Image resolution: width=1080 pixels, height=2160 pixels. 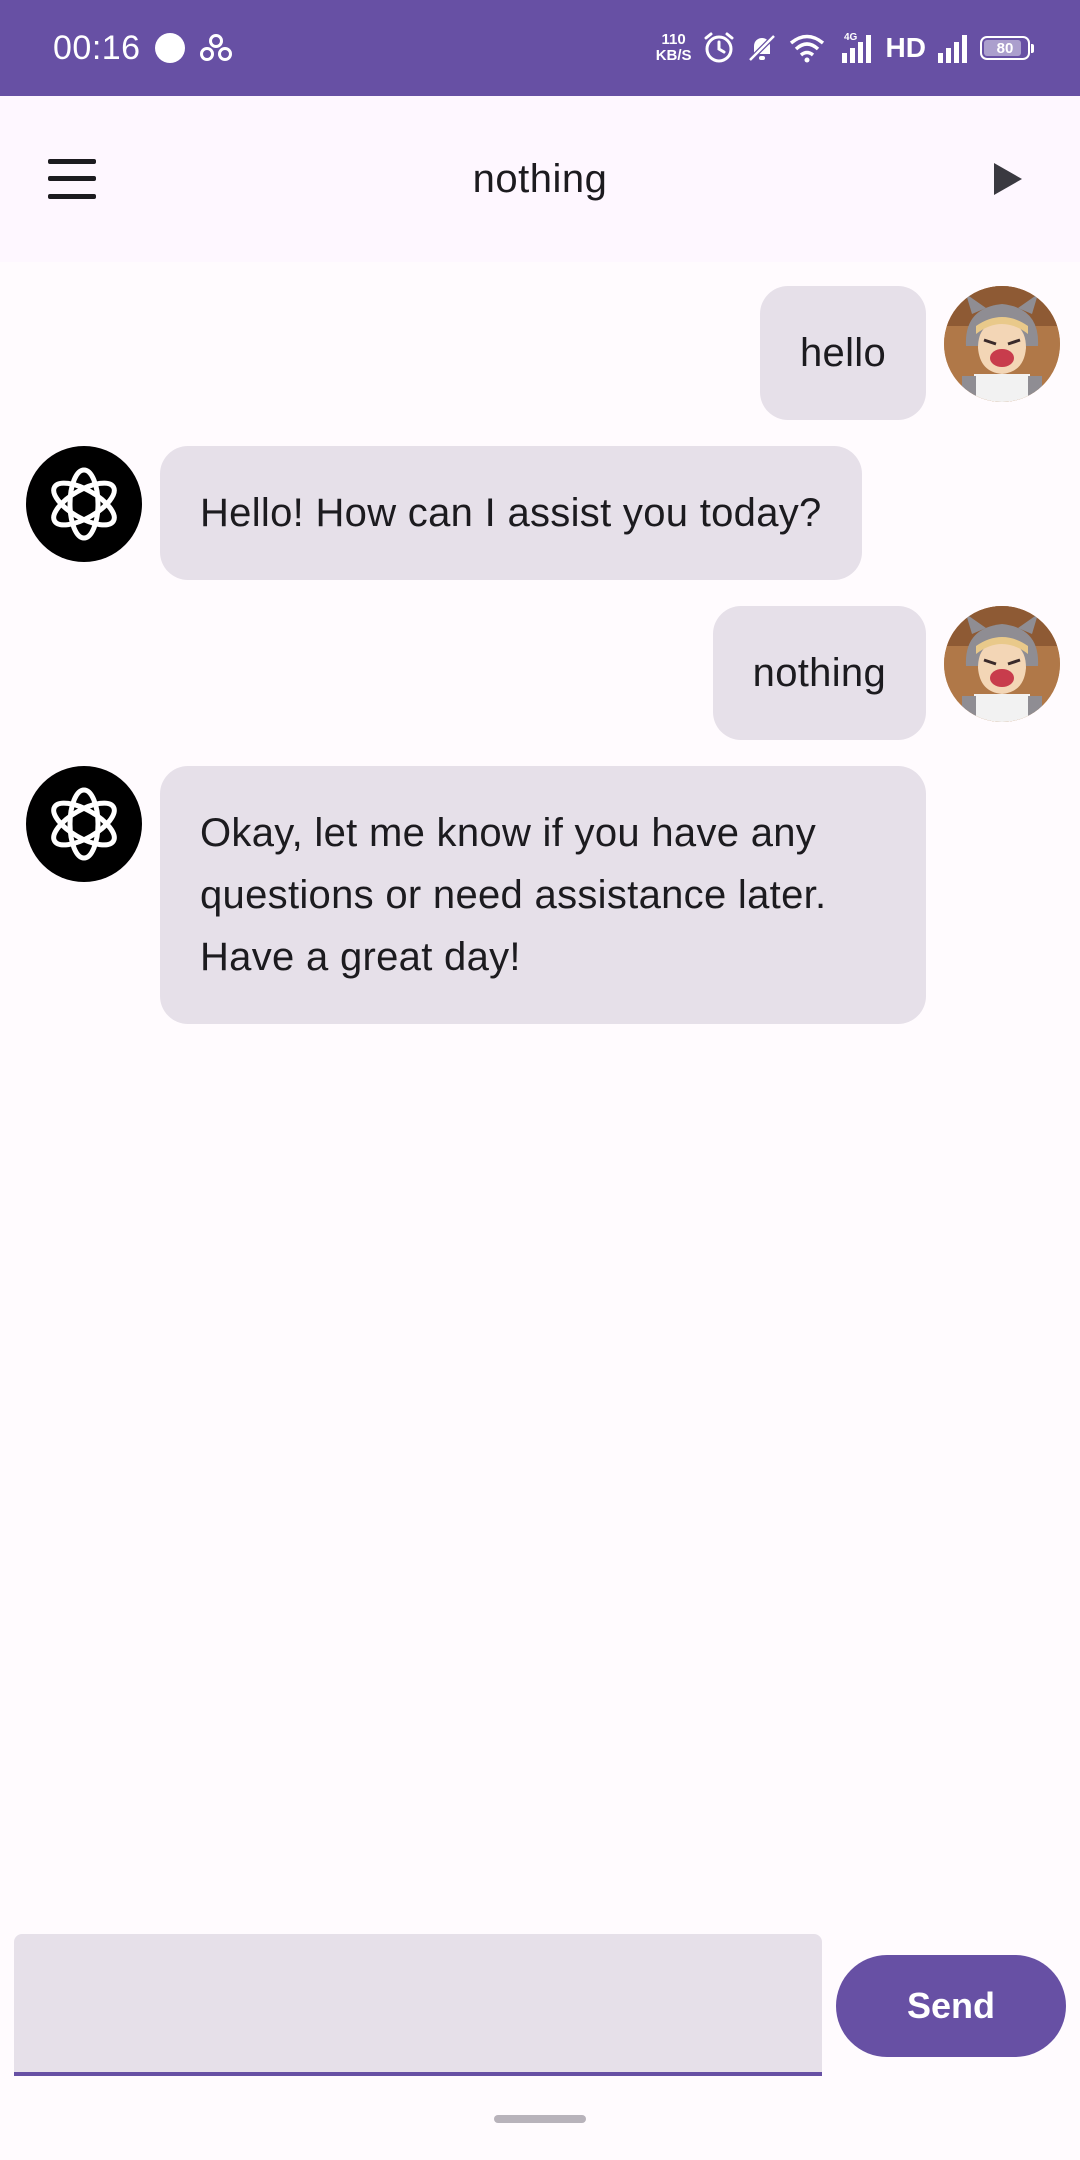 I want to click on message-text: nothing, so click(x=819, y=673).